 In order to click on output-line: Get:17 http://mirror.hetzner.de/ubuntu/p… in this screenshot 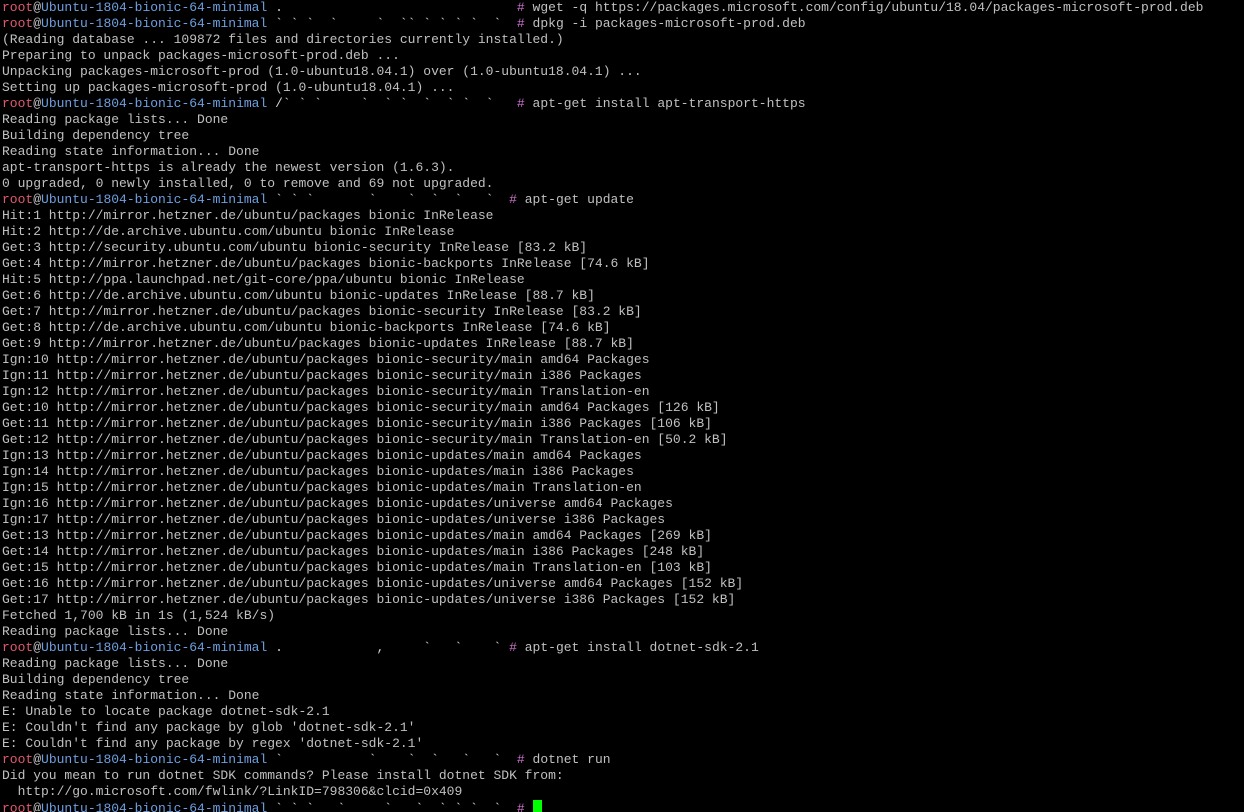, I will do `click(369, 599)`.